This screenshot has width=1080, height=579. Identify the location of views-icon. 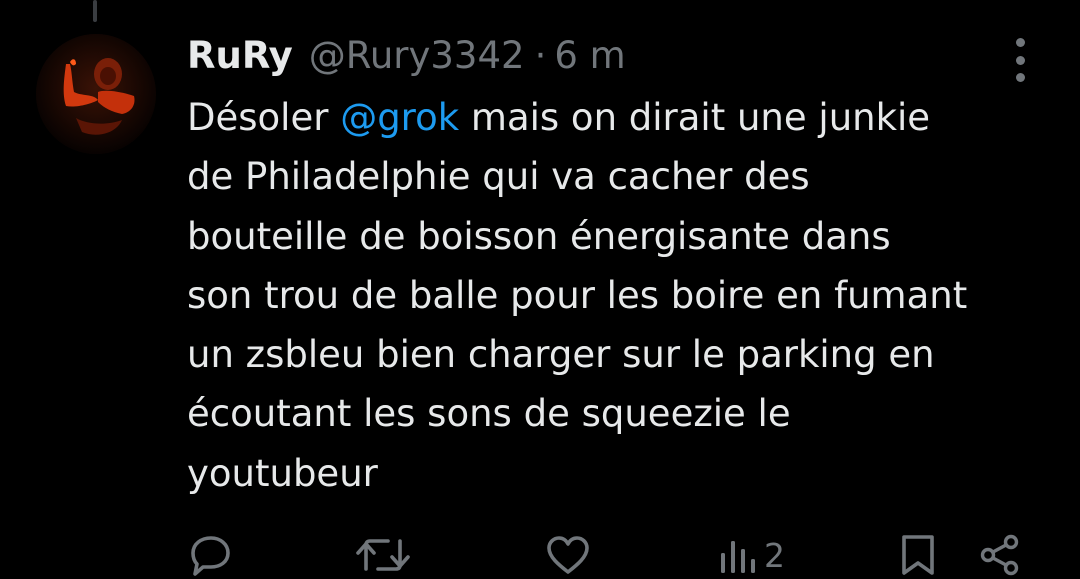
(738, 557).